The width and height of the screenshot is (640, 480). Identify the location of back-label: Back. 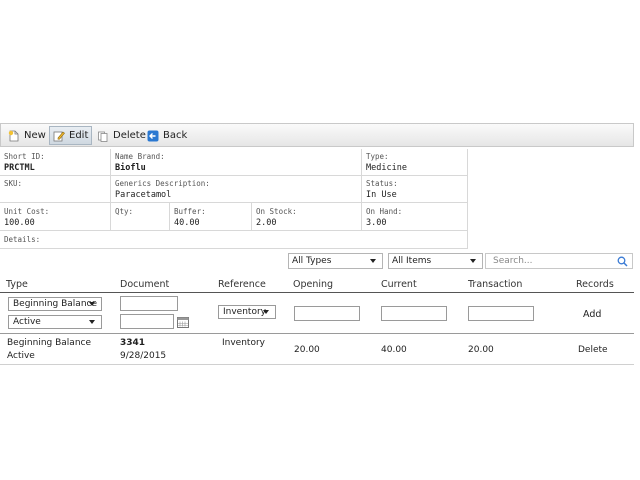
(175, 135).